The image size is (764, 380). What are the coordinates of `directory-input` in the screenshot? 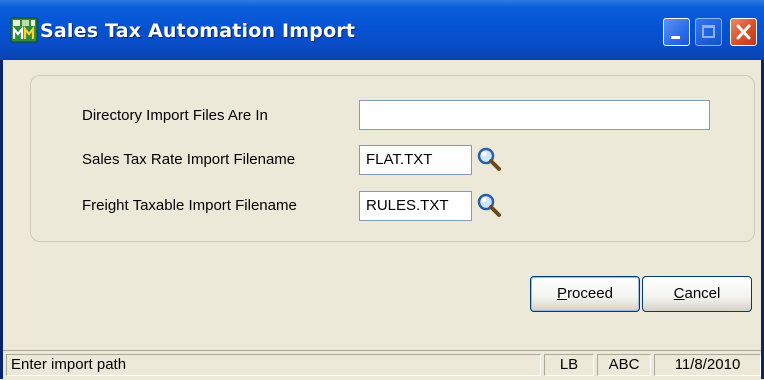 It's located at (534, 115).